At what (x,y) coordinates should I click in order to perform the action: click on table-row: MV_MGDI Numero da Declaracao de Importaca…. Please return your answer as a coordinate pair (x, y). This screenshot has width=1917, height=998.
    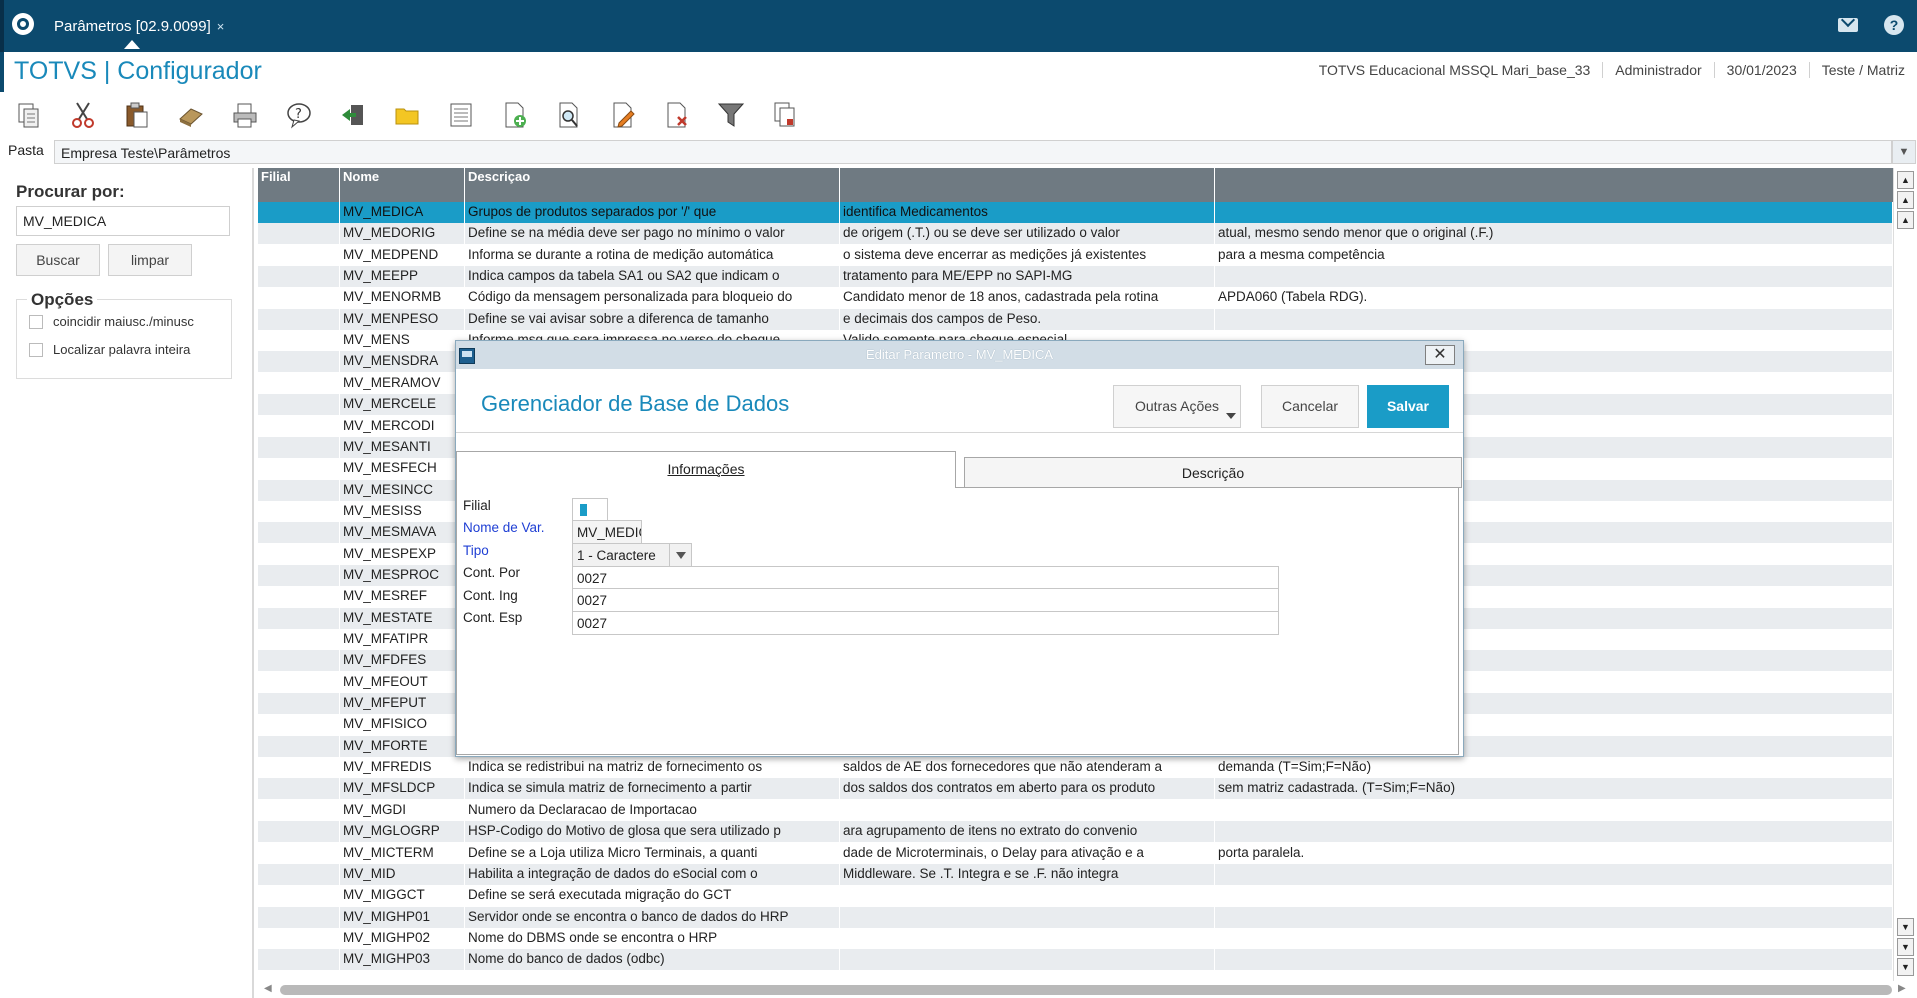
    Looking at the image, I should click on (1075, 810).